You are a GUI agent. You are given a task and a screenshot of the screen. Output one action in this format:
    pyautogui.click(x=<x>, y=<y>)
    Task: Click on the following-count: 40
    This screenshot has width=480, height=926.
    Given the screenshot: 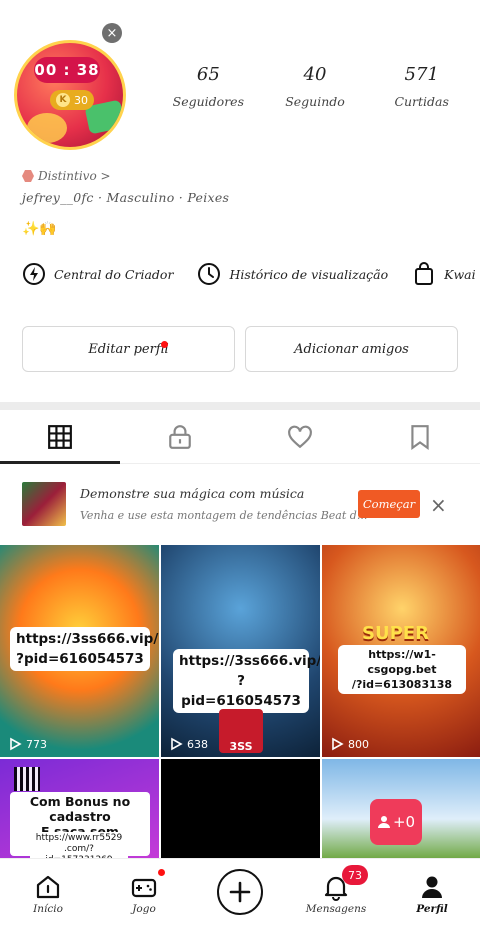 What is the action you would take?
    pyautogui.click(x=315, y=74)
    